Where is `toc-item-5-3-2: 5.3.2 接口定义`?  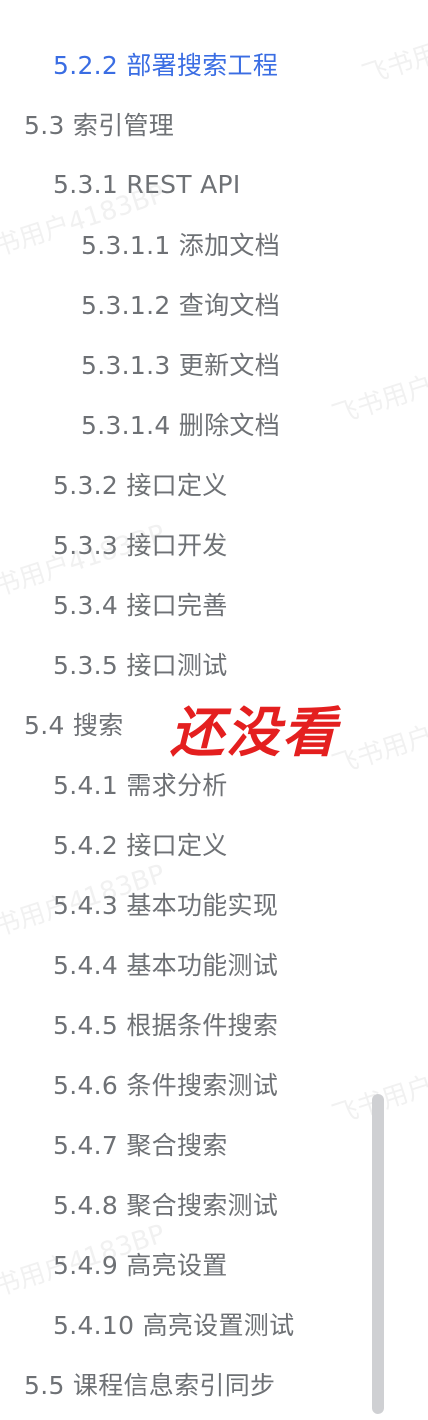
toc-item-5-3-2: 5.3.2 接口定义 is located at coordinates (194, 484).